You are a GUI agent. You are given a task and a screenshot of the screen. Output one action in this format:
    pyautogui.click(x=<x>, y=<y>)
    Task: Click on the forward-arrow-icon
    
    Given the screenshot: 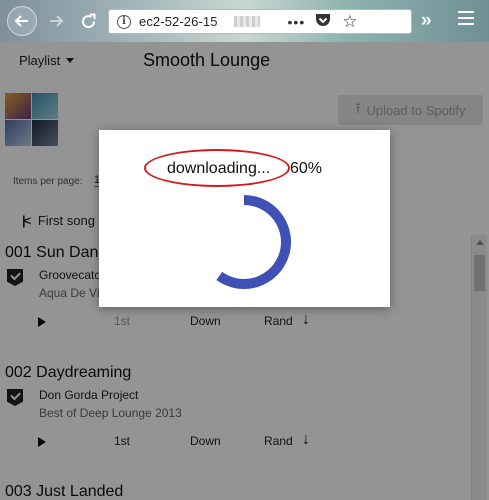 What is the action you would take?
    pyautogui.click(x=57, y=21)
    